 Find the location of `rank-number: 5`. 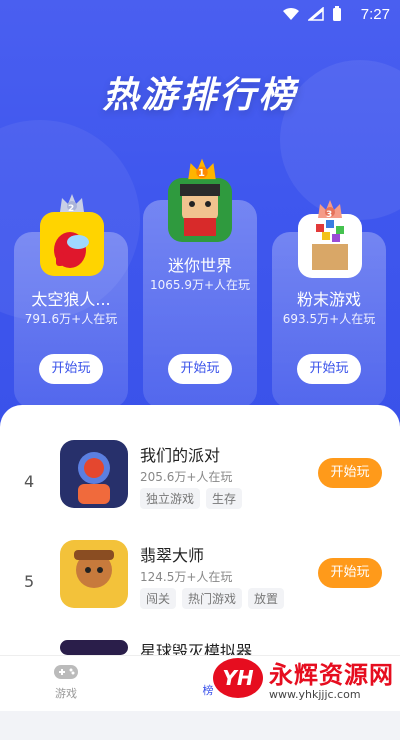

rank-number: 5 is located at coordinates (29, 581).